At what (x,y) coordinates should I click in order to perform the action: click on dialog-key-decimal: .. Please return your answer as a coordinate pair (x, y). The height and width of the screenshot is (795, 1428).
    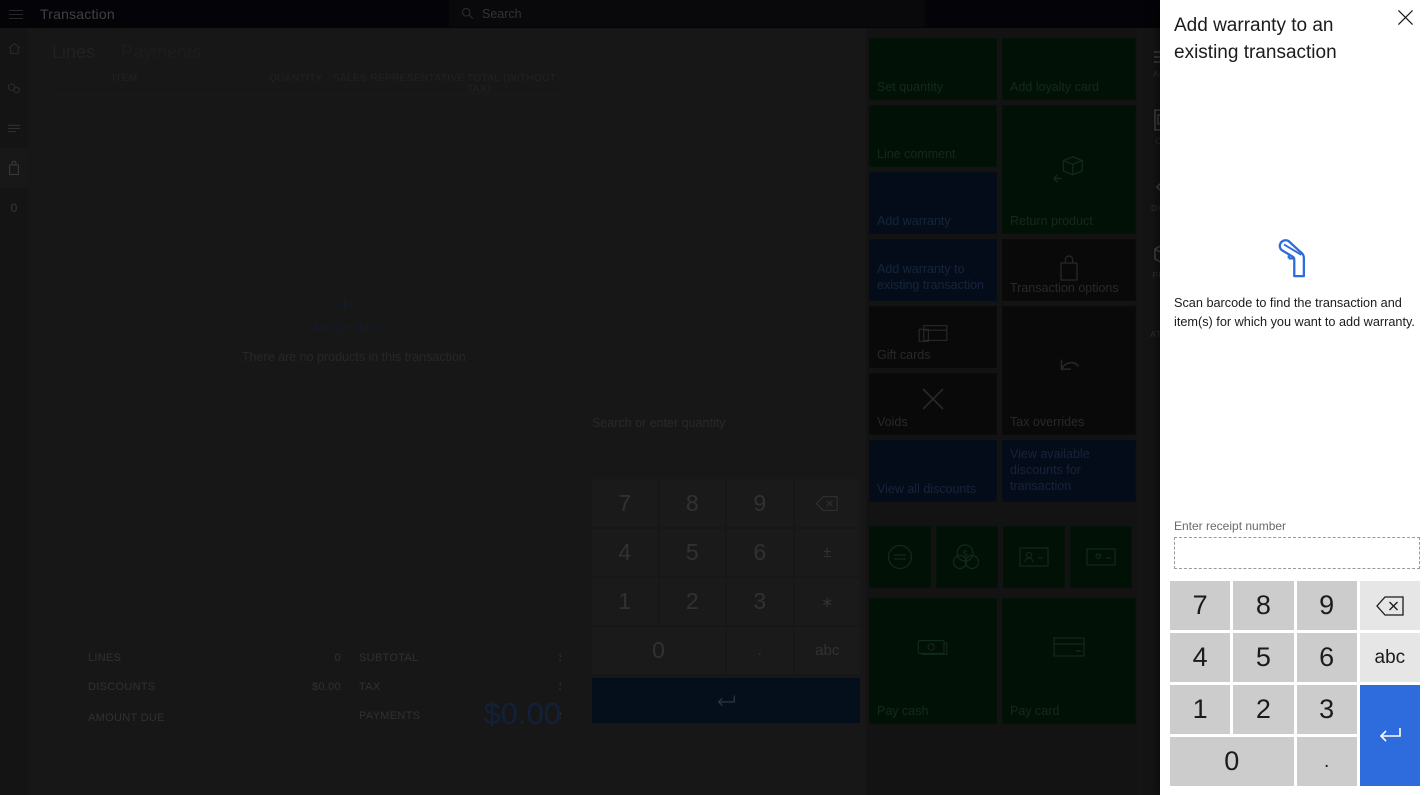
    Looking at the image, I should click on (1326, 761).